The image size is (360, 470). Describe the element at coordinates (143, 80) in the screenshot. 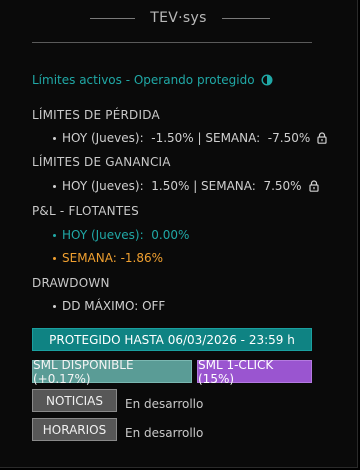

I see `protection-status-text: Límites activos - Operando protegido` at that location.